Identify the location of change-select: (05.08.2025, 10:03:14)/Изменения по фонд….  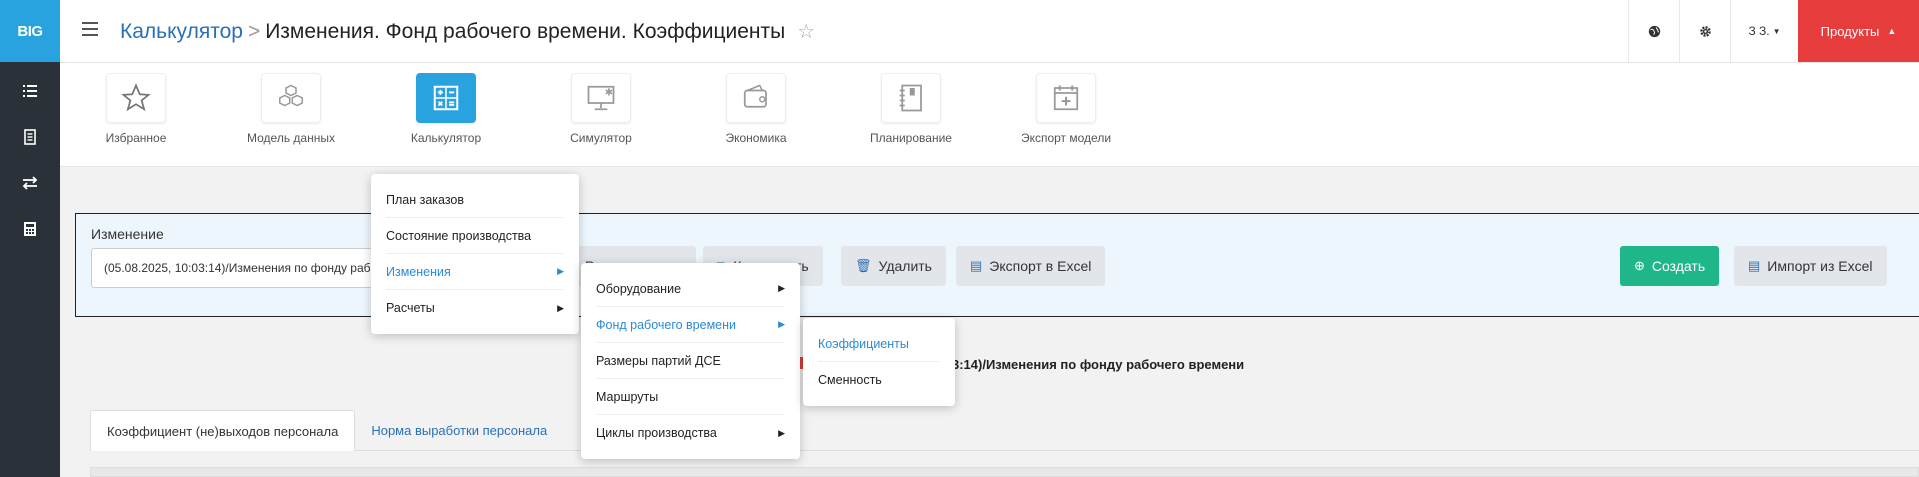
(241, 268).